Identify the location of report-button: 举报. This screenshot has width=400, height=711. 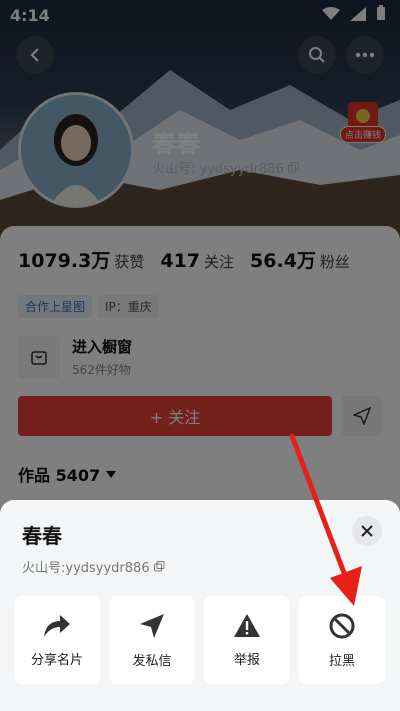
(247, 640).